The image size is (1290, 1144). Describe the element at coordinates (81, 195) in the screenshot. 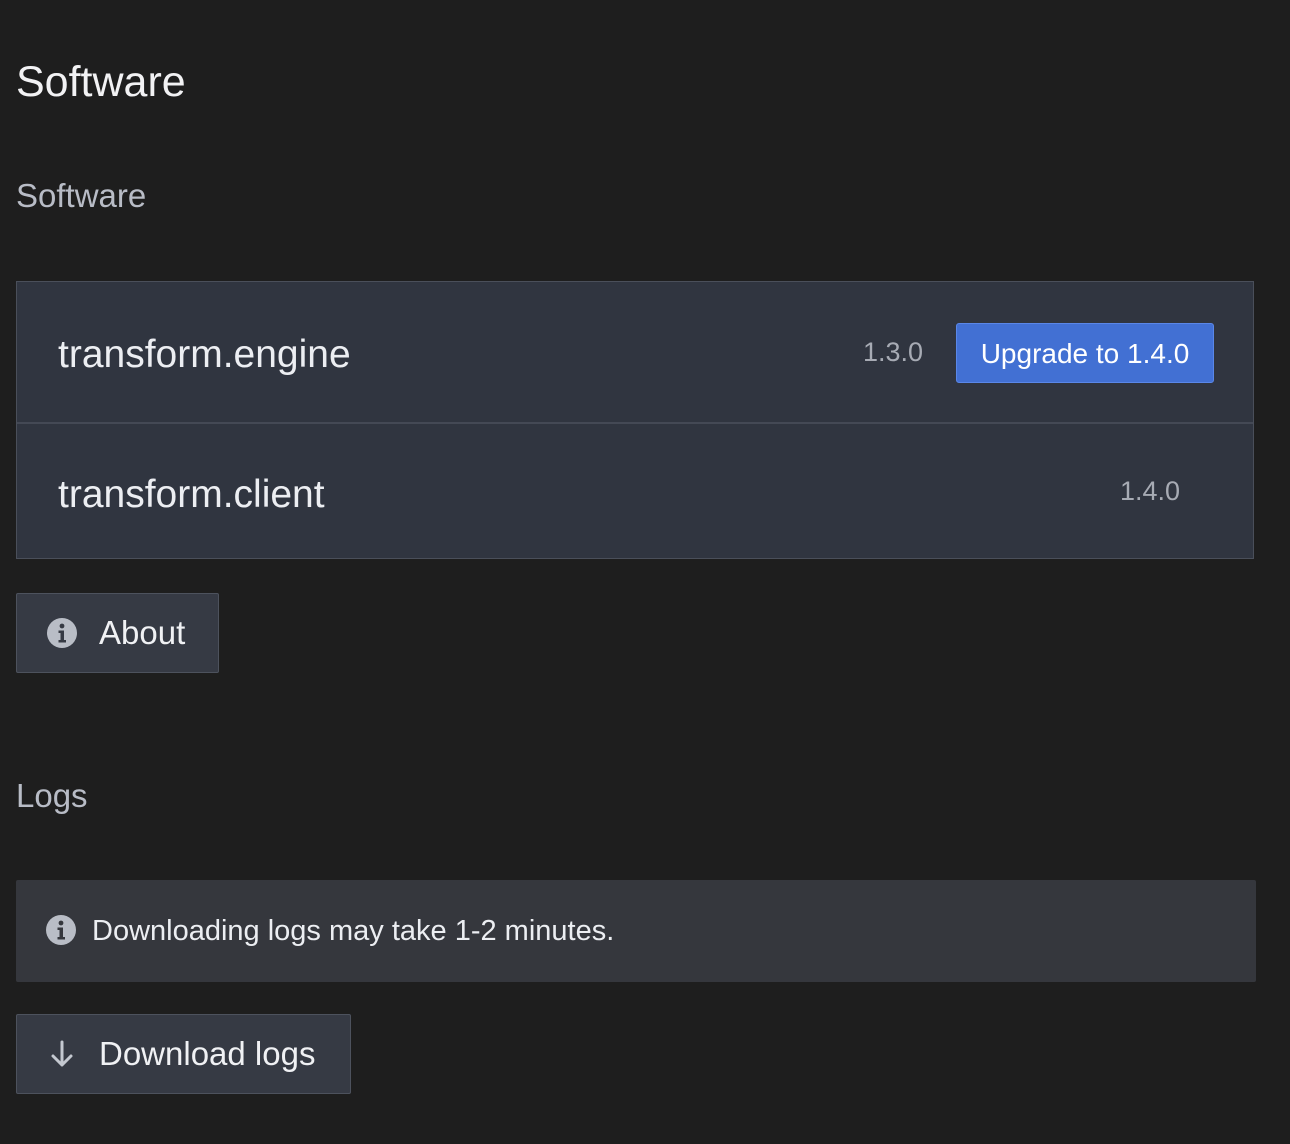

I see `software-section-heading: Software` at that location.